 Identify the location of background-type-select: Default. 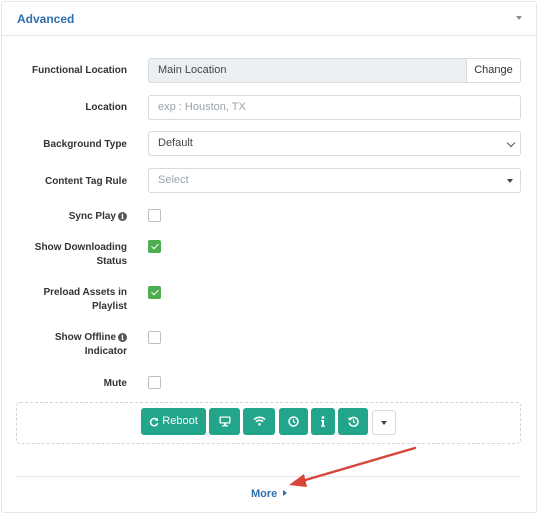
(334, 143).